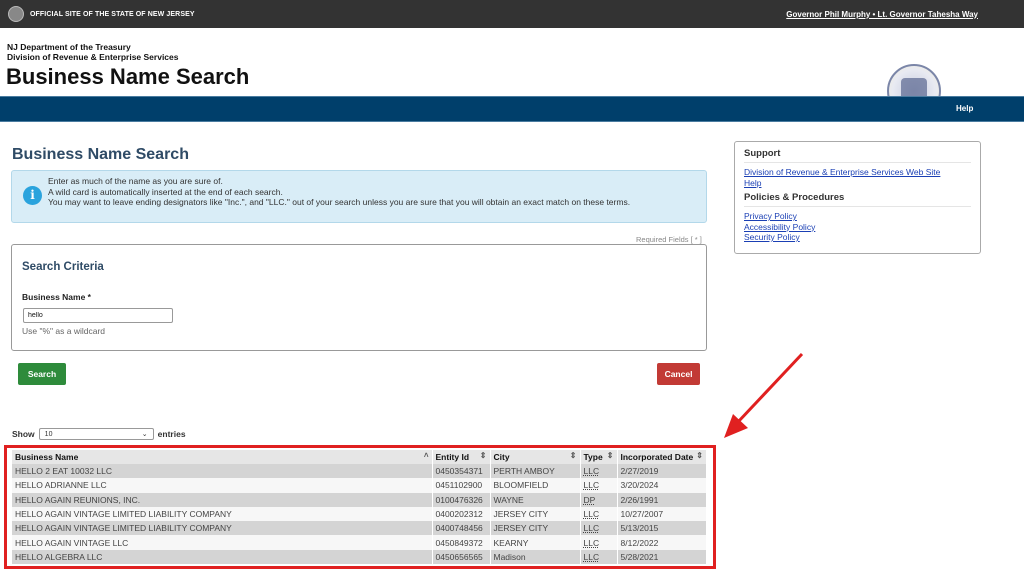 This screenshot has height=572, width=1024. What do you see at coordinates (128, 76) in the screenshot?
I see `site-title: Business Name Search` at bounding box center [128, 76].